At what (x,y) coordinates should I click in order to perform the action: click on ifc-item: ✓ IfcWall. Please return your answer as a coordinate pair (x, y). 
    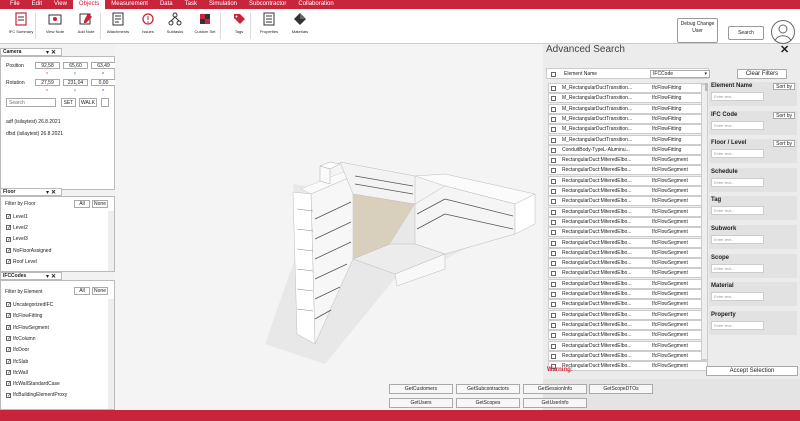
    Looking at the image, I should click on (17, 373).